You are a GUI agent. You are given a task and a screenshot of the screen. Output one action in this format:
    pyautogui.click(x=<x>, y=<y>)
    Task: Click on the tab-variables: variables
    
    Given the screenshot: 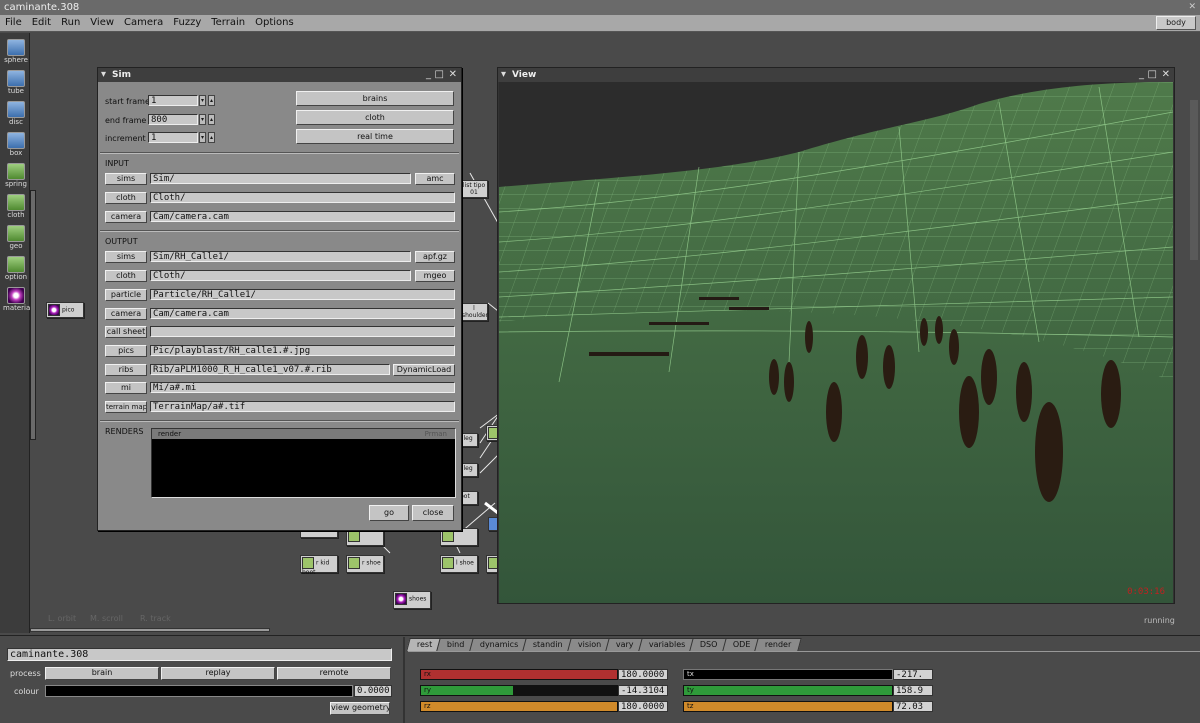 What is the action you would take?
    pyautogui.click(x=667, y=644)
    